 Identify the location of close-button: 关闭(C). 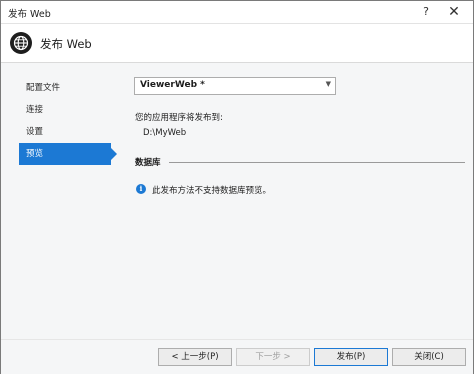
(429, 357).